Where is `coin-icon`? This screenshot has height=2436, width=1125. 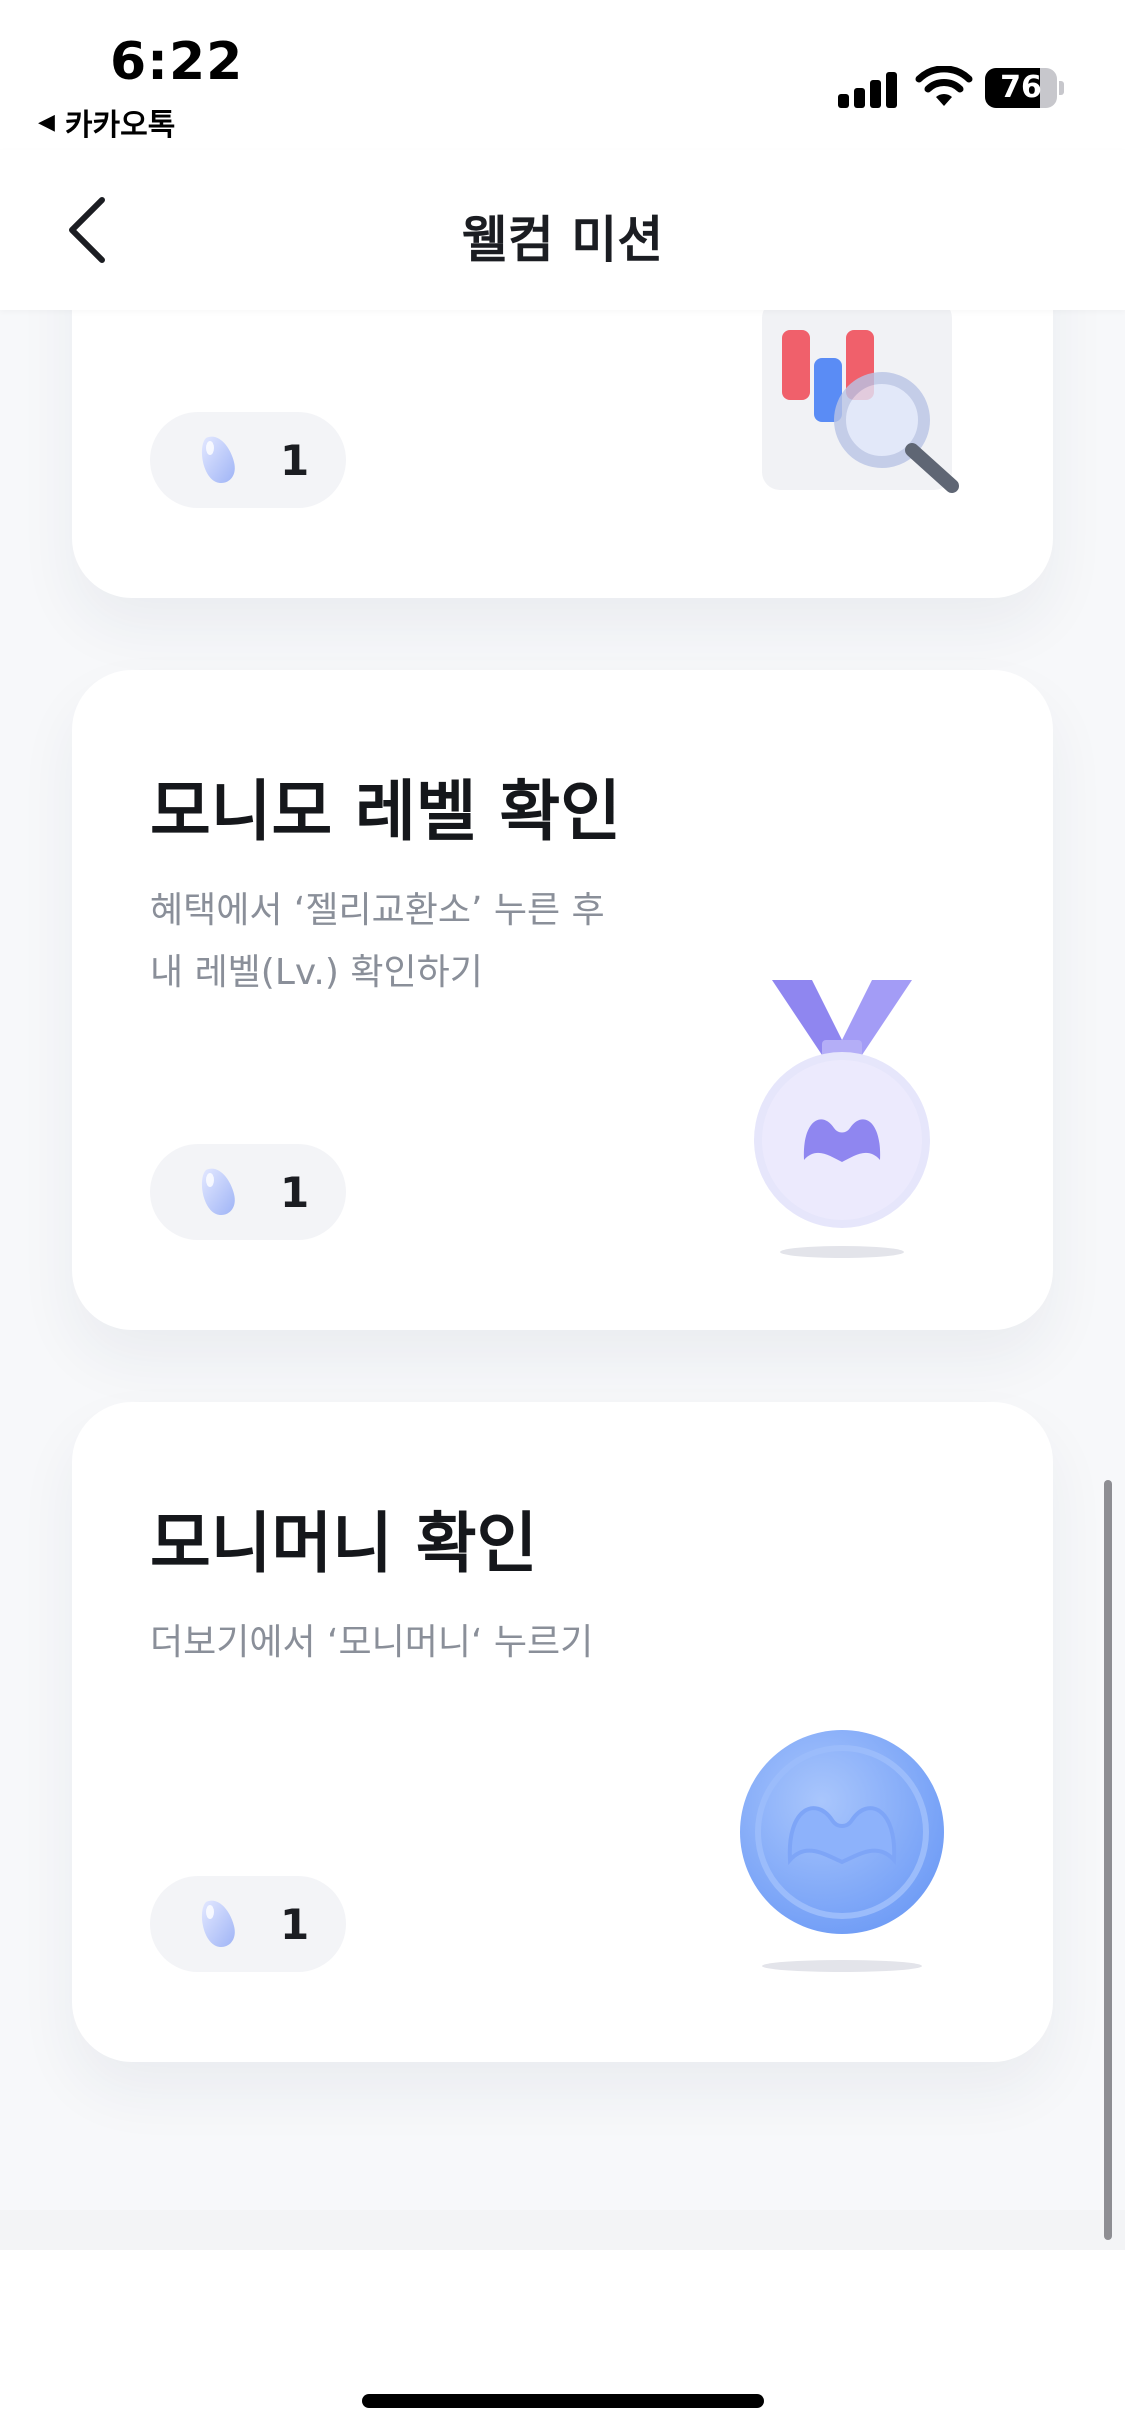 coin-icon is located at coordinates (842, 1851).